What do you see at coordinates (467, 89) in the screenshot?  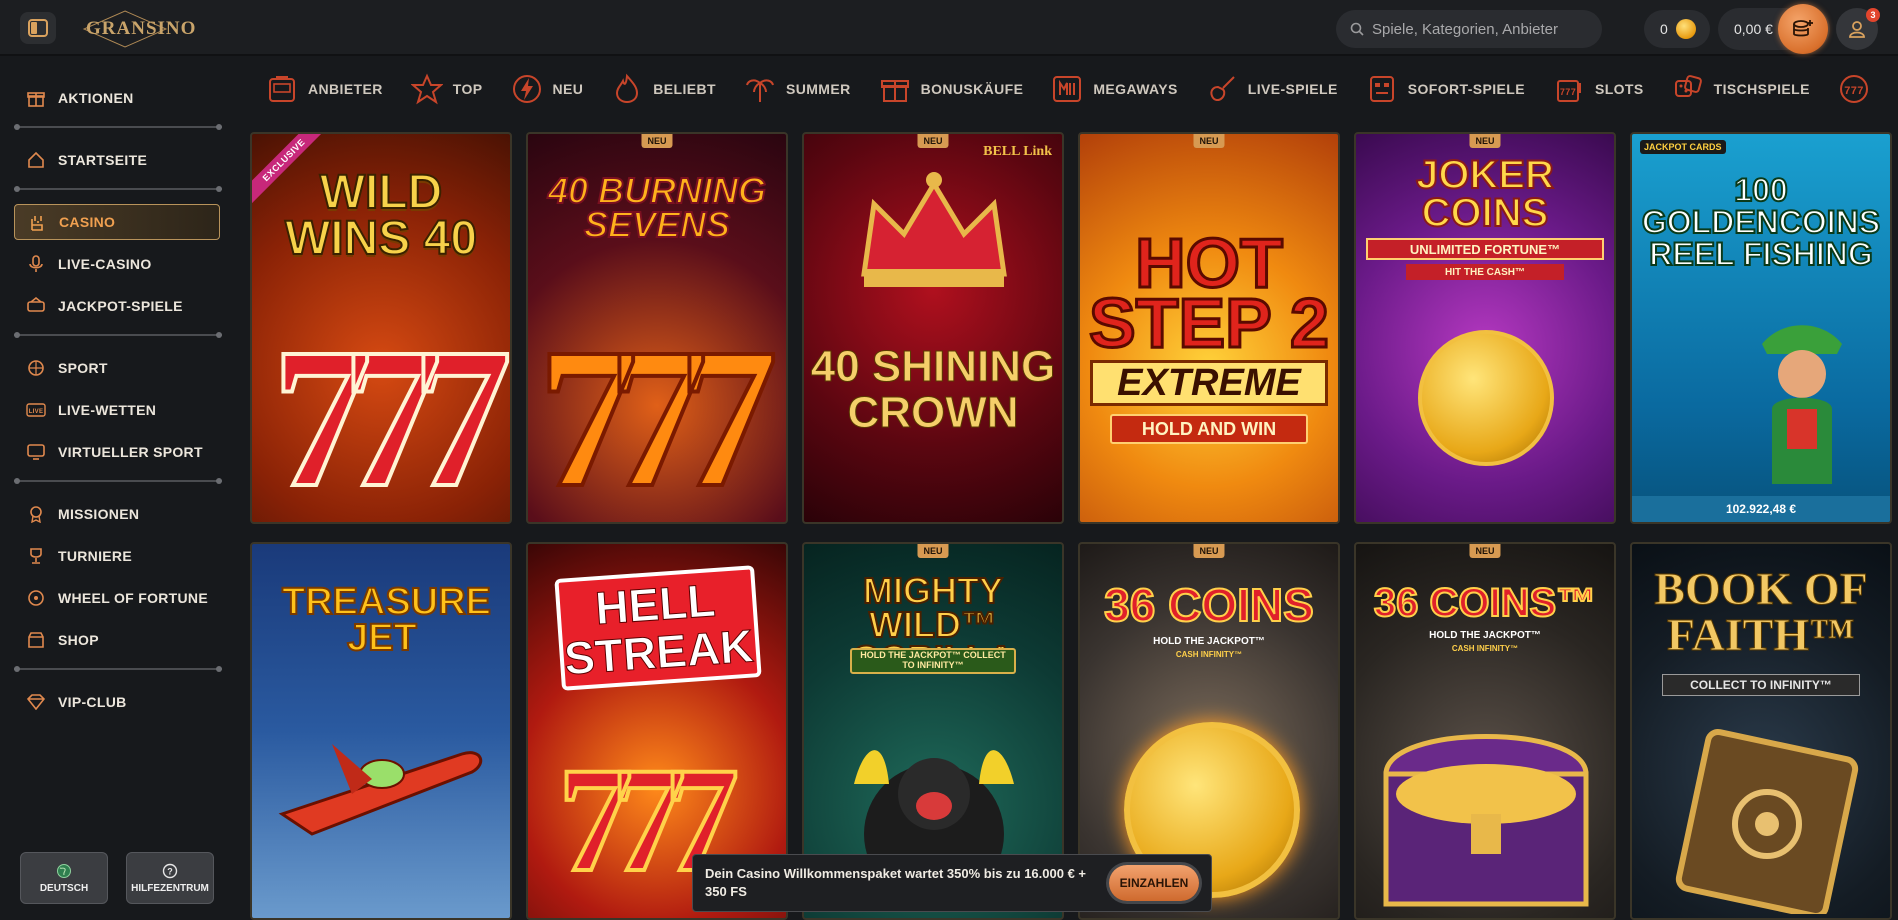 I see `category-label: TOP` at bounding box center [467, 89].